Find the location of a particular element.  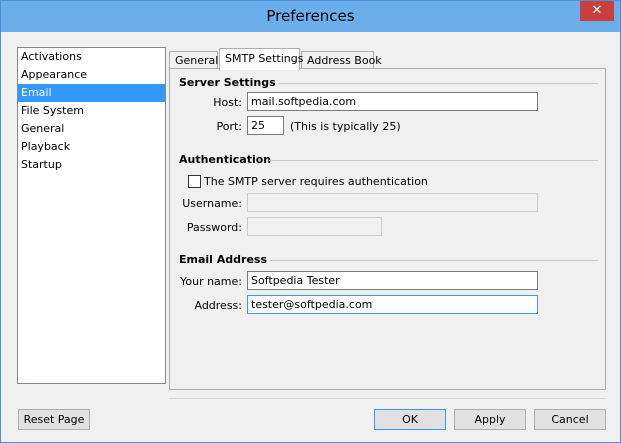

password-label: Password: is located at coordinates (214, 227).